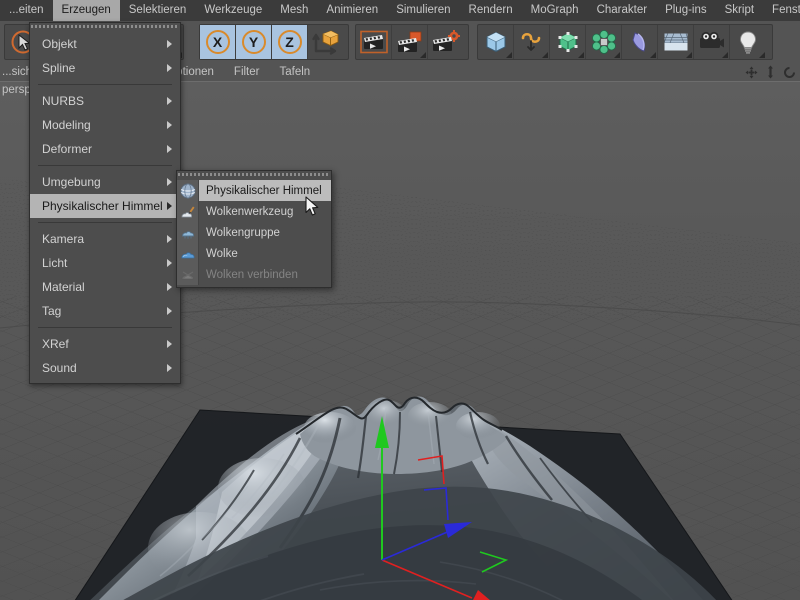 This screenshot has height=600, width=800. What do you see at coordinates (188, 232) in the screenshot?
I see `cloud-group-icon` at bounding box center [188, 232].